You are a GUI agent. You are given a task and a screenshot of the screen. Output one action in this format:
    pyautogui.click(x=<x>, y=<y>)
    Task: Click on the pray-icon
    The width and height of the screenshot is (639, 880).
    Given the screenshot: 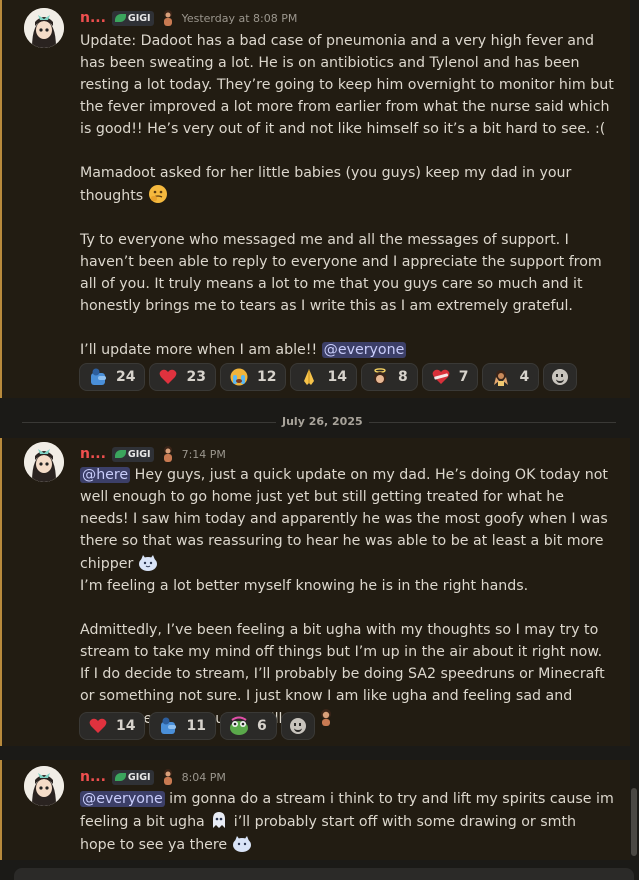 What is the action you would take?
    pyautogui.click(x=309, y=377)
    